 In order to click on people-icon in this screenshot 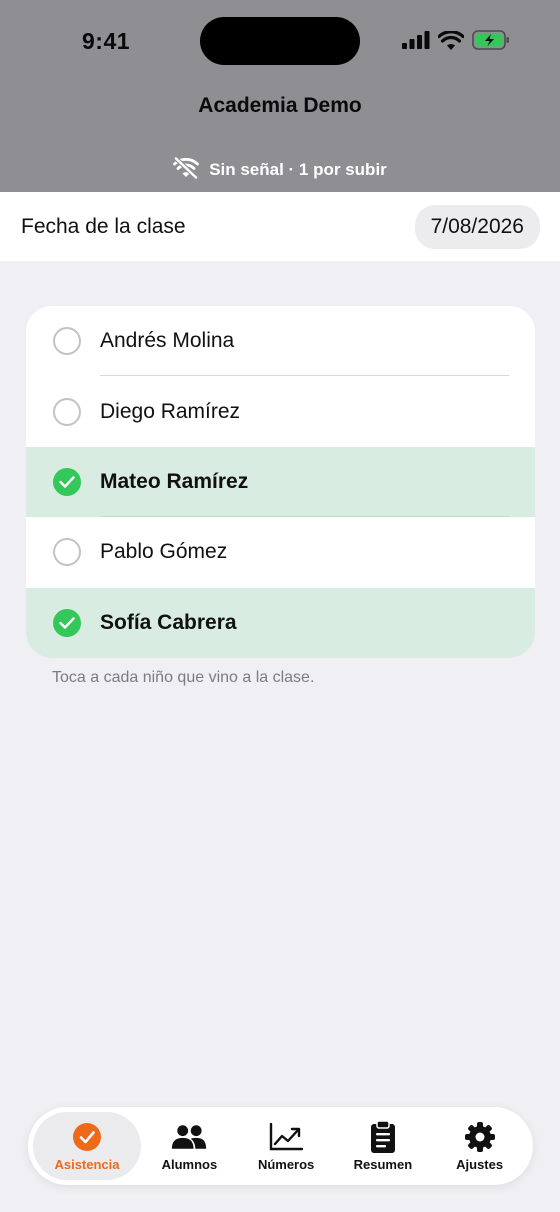, I will do `click(189, 1137)`.